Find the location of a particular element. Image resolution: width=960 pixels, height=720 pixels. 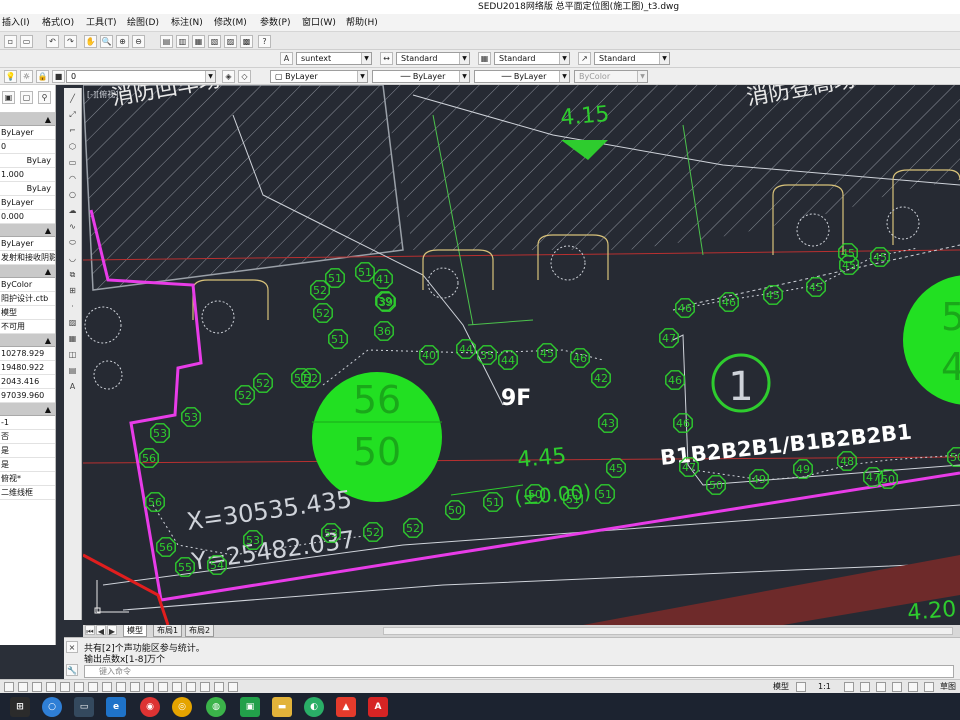

isolate-objects-icon is located at coordinates (929, 687).